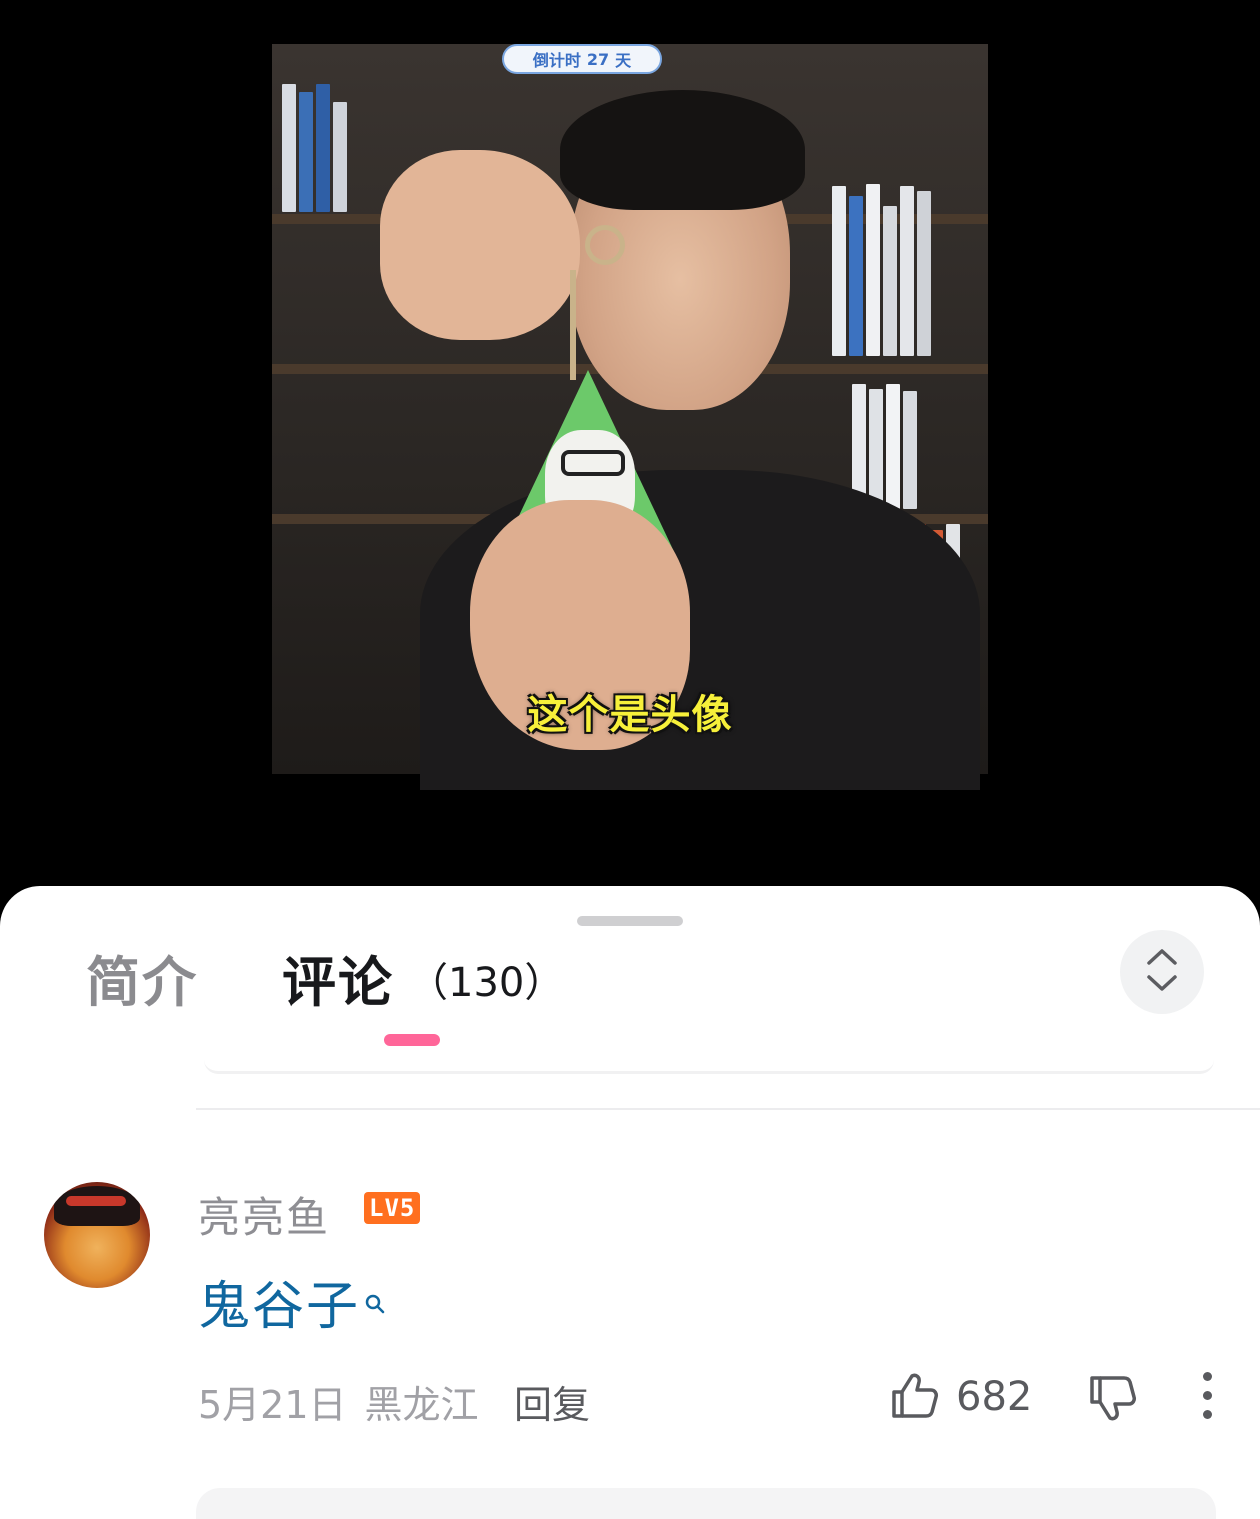 The width and height of the screenshot is (1260, 1519). I want to click on comment-search-link: 鬼谷子, so click(279, 1301).